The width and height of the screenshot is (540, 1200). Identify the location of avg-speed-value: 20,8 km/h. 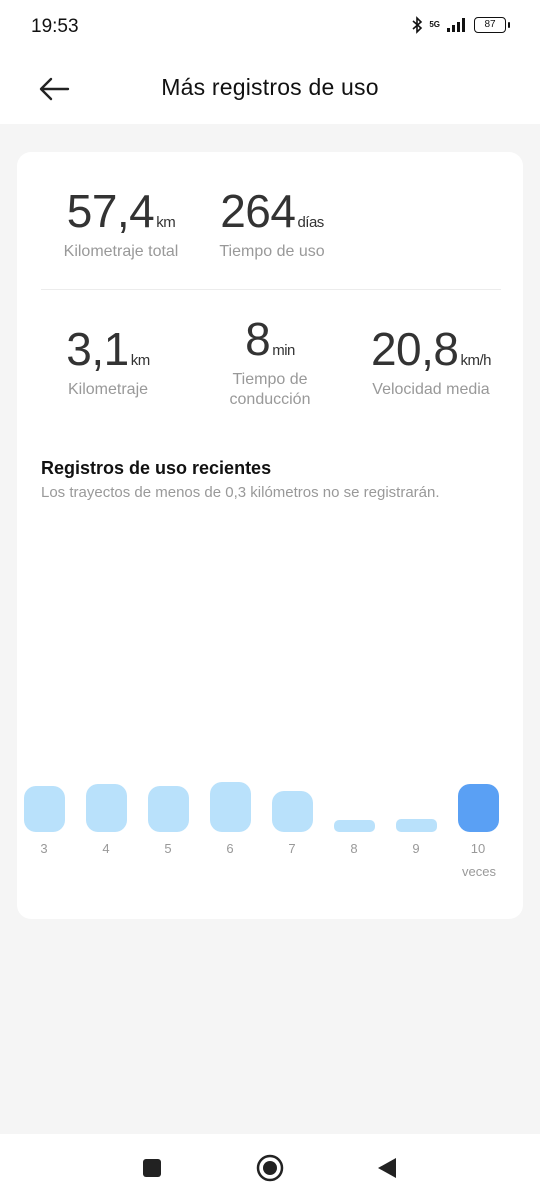
(431, 349).